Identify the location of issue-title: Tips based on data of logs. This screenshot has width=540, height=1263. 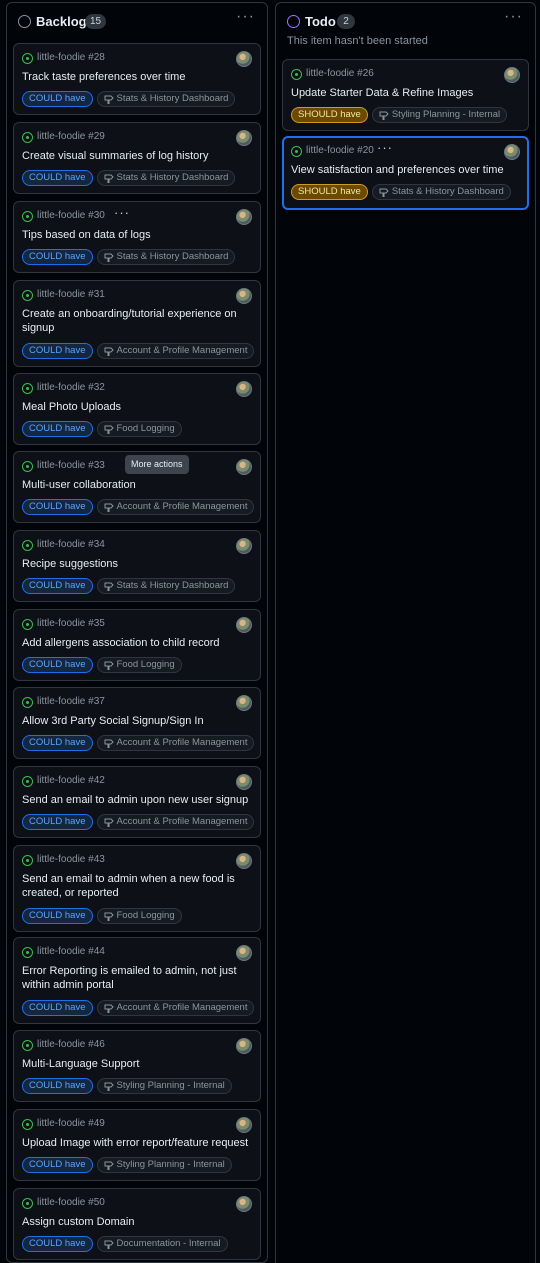
(137, 235).